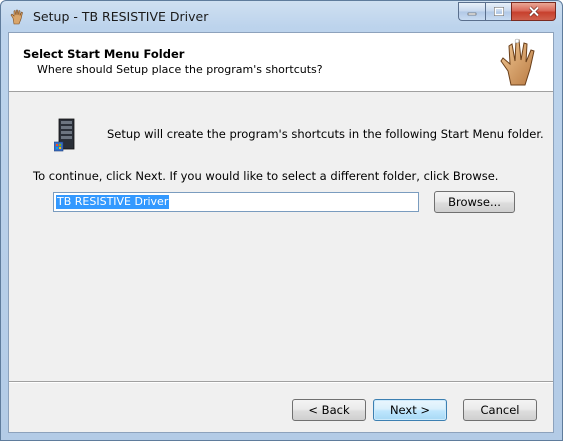 The height and width of the screenshot is (441, 563). What do you see at coordinates (113, 202) in the screenshot?
I see `folder-input-value: TB RESISTIVE Driver` at bounding box center [113, 202].